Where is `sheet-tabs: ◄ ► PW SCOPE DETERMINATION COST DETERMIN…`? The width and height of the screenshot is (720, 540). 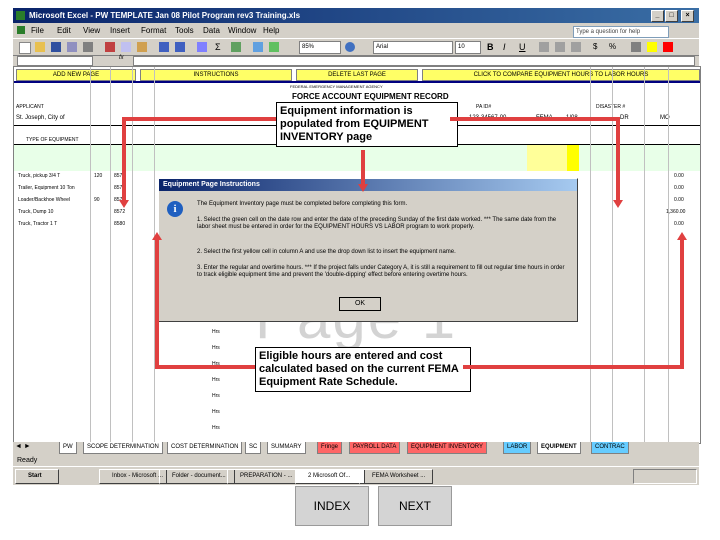 sheet-tabs: ◄ ► PW SCOPE DETERMINATION COST DETERMIN… is located at coordinates (356, 448).